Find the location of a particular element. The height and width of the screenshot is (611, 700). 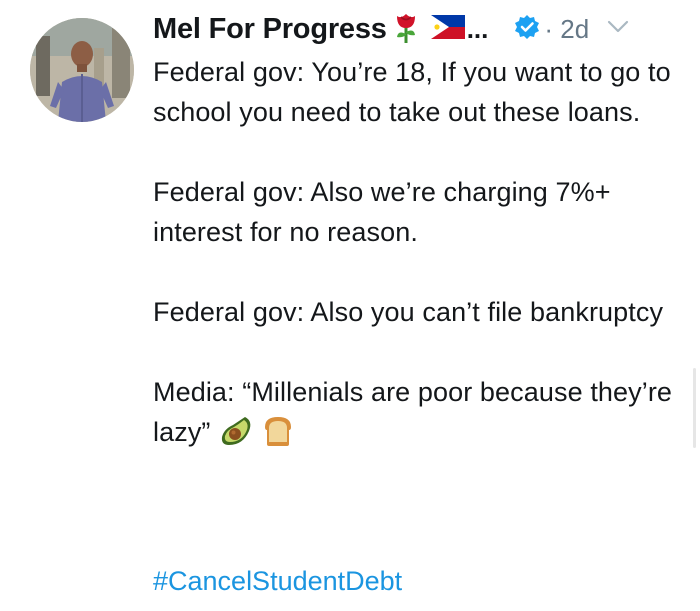

rose-emoji is located at coordinates (406, 29).